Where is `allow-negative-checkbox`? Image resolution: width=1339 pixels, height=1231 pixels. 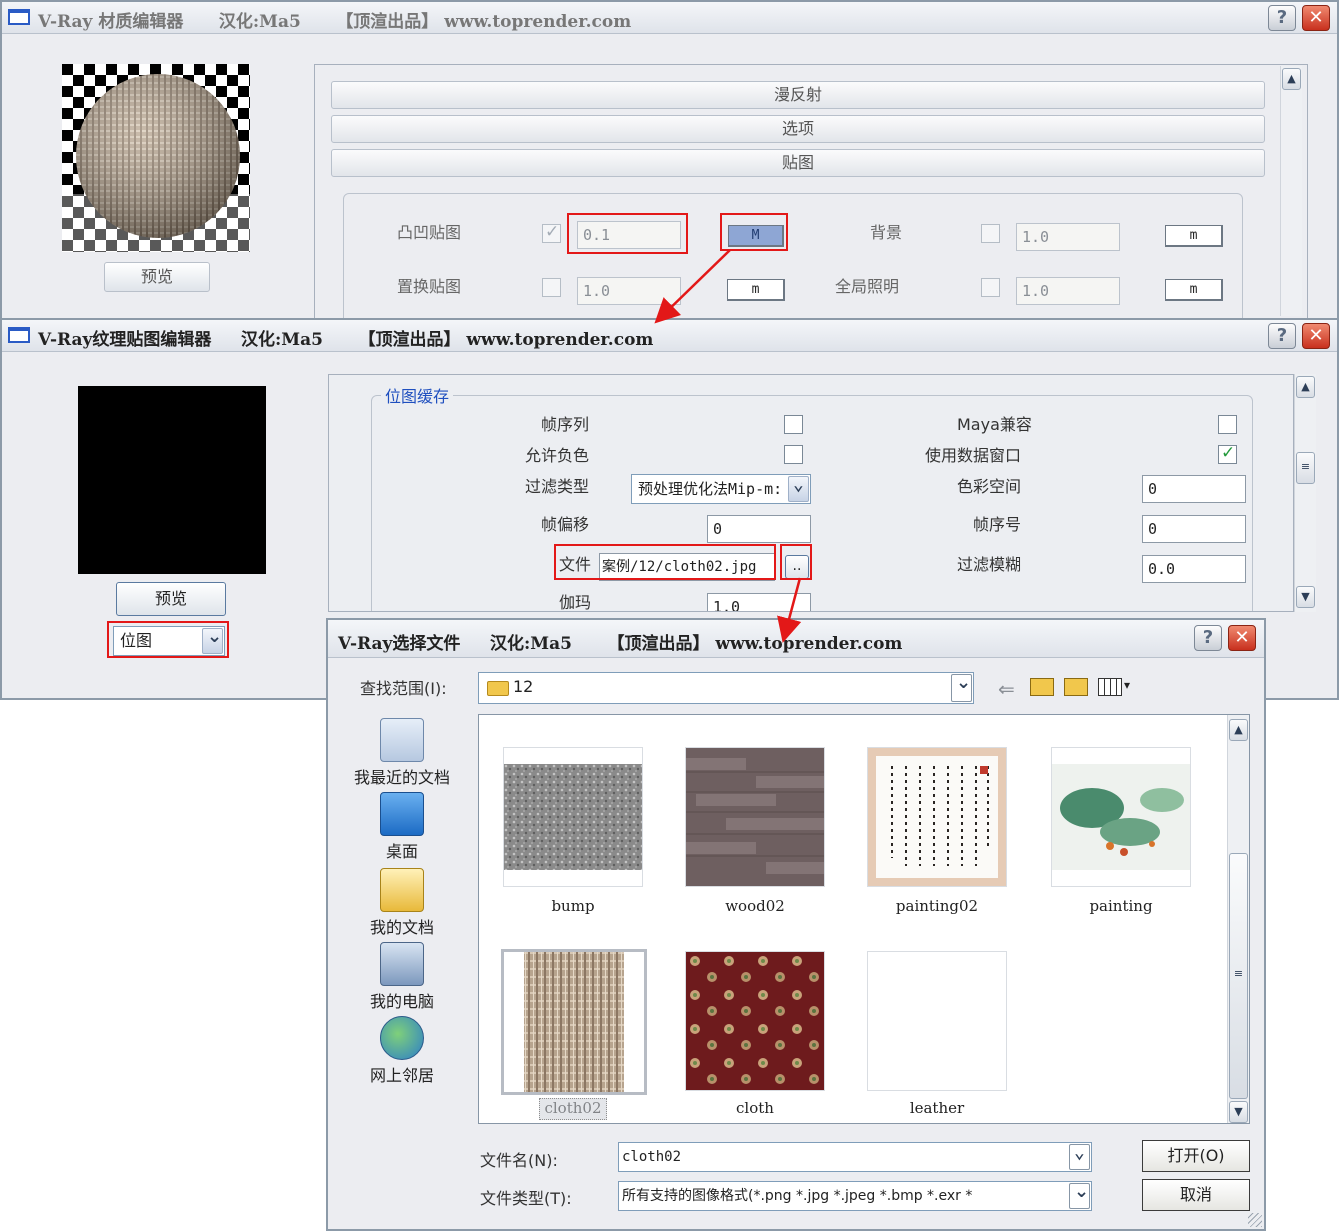 allow-negative-checkbox is located at coordinates (793, 454).